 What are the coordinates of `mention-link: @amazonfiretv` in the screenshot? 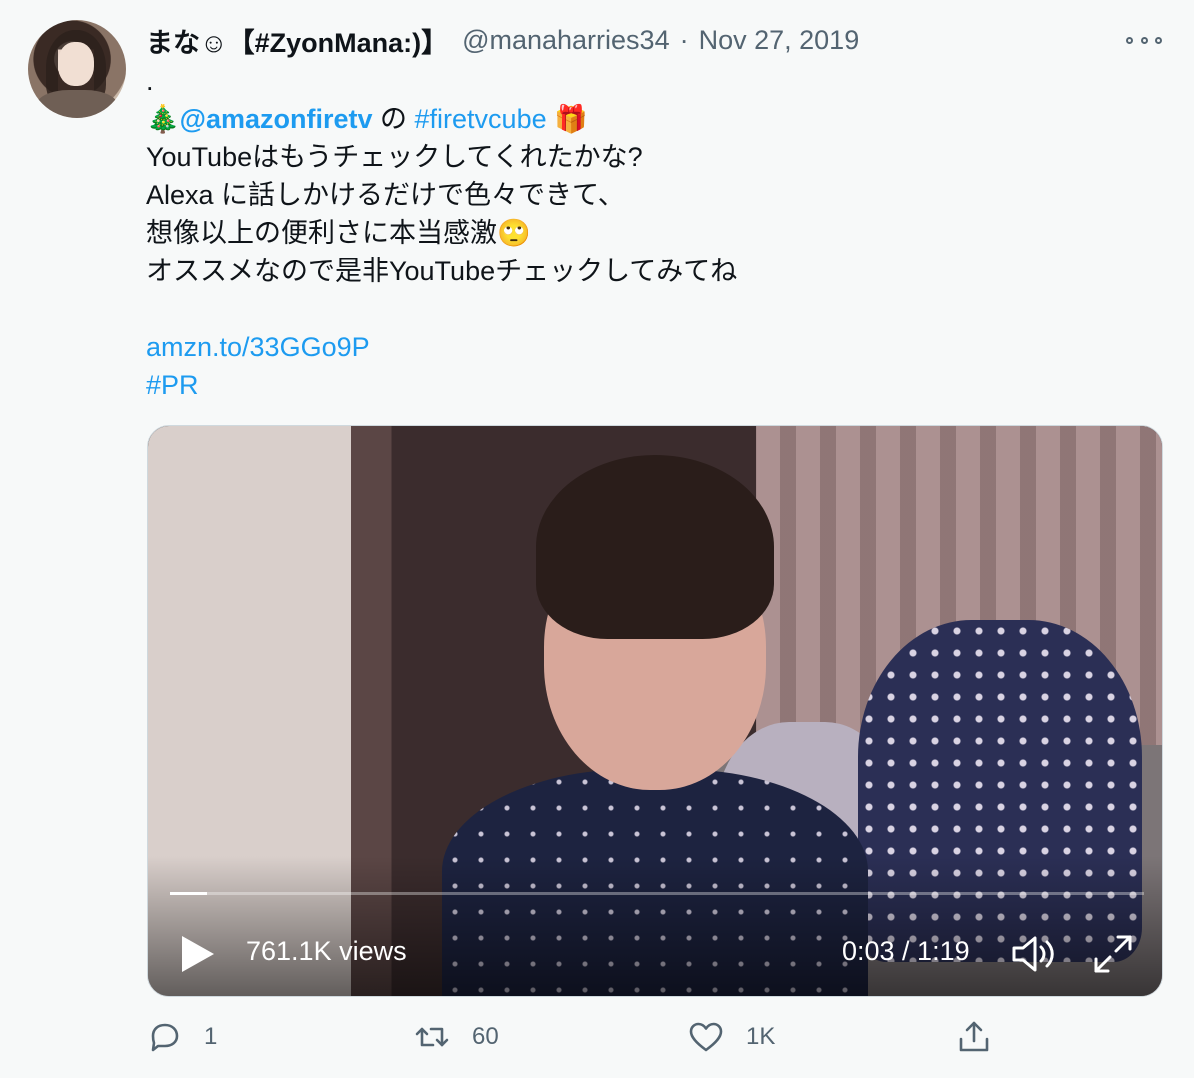 It's located at (276, 119).